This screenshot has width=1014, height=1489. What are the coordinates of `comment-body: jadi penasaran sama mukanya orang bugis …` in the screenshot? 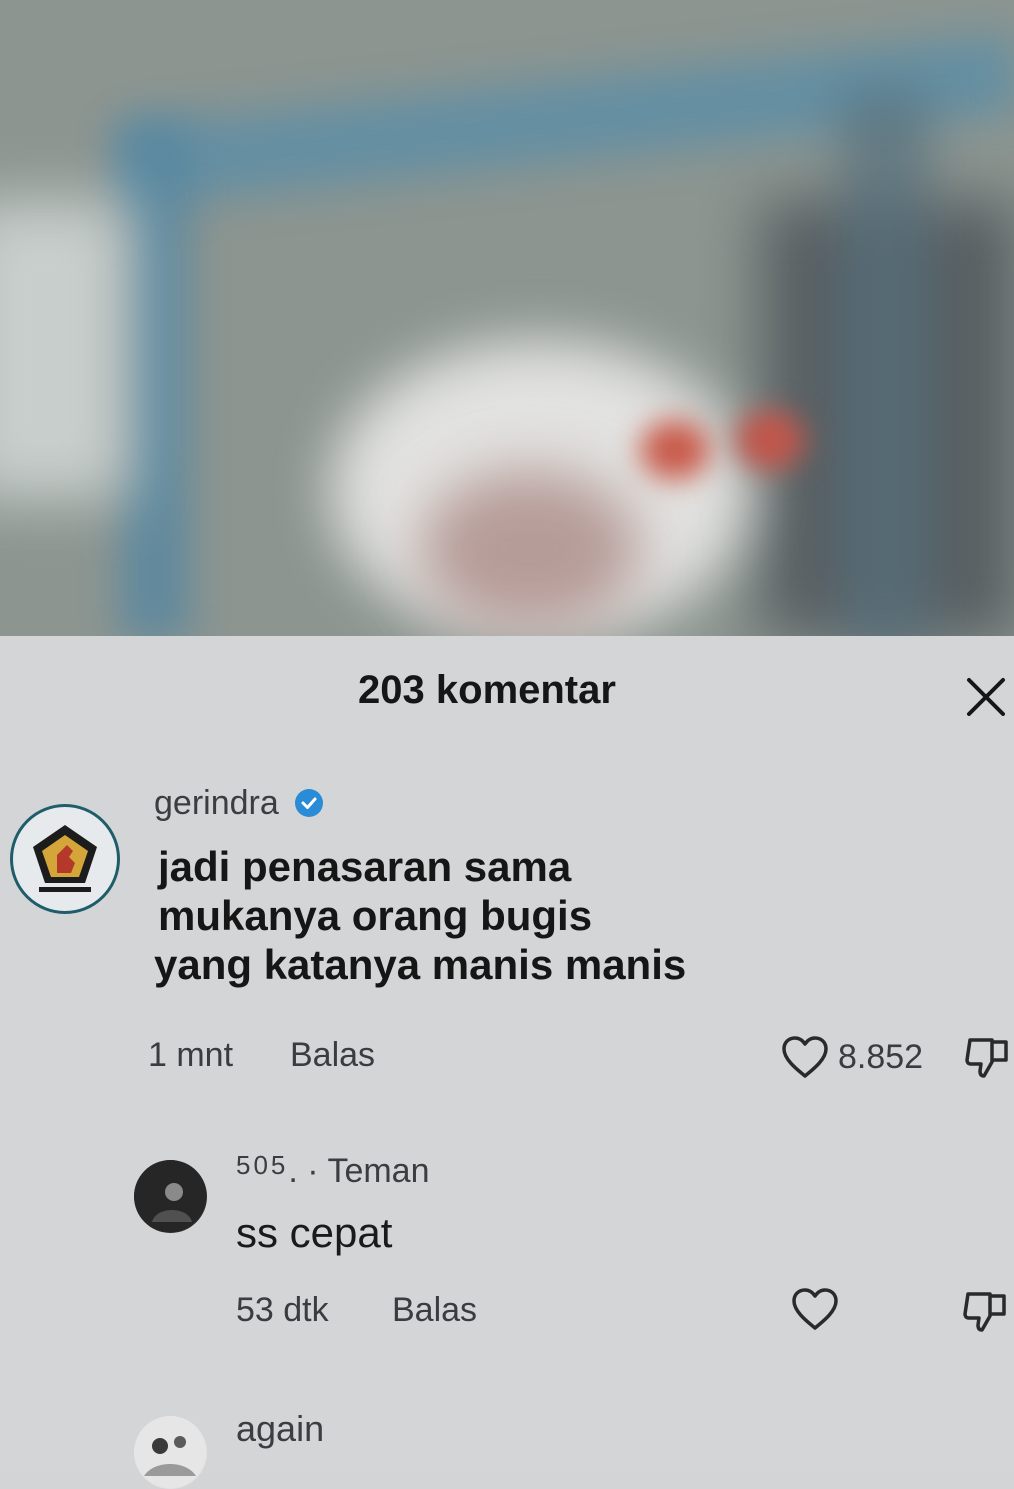 It's located at (420, 915).